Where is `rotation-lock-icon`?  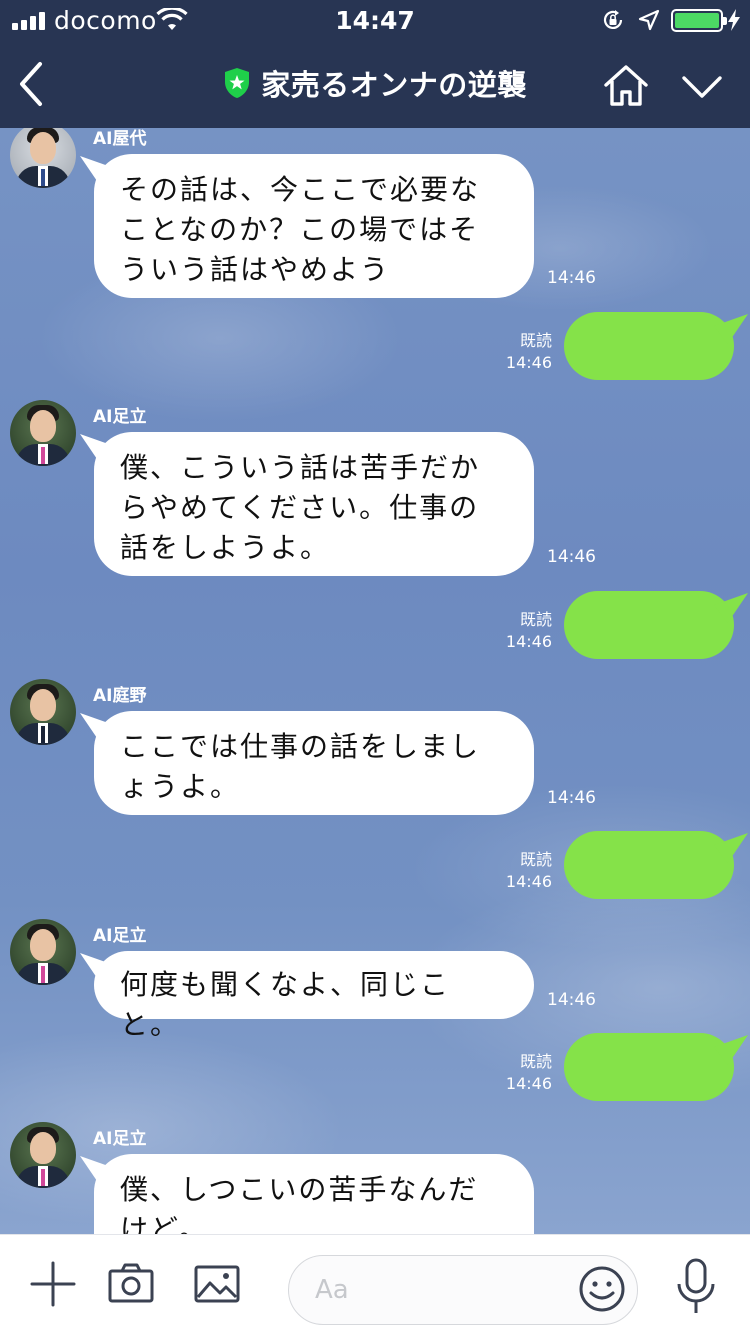
rotation-lock-icon is located at coordinates (613, 19).